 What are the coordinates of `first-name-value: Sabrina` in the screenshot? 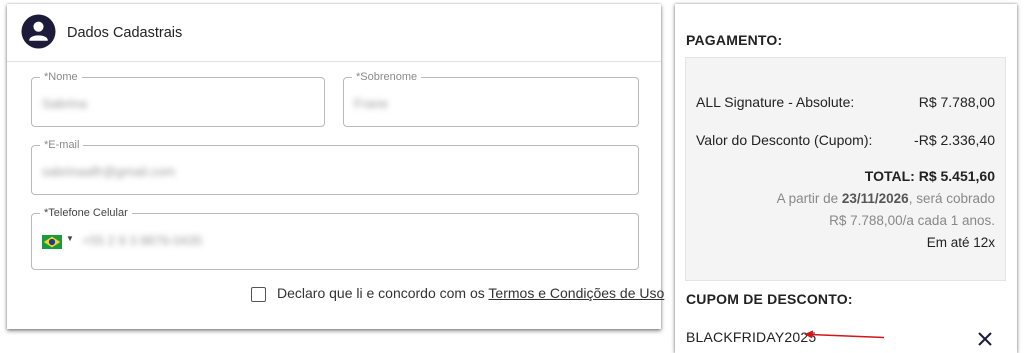 It's located at (64, 103).